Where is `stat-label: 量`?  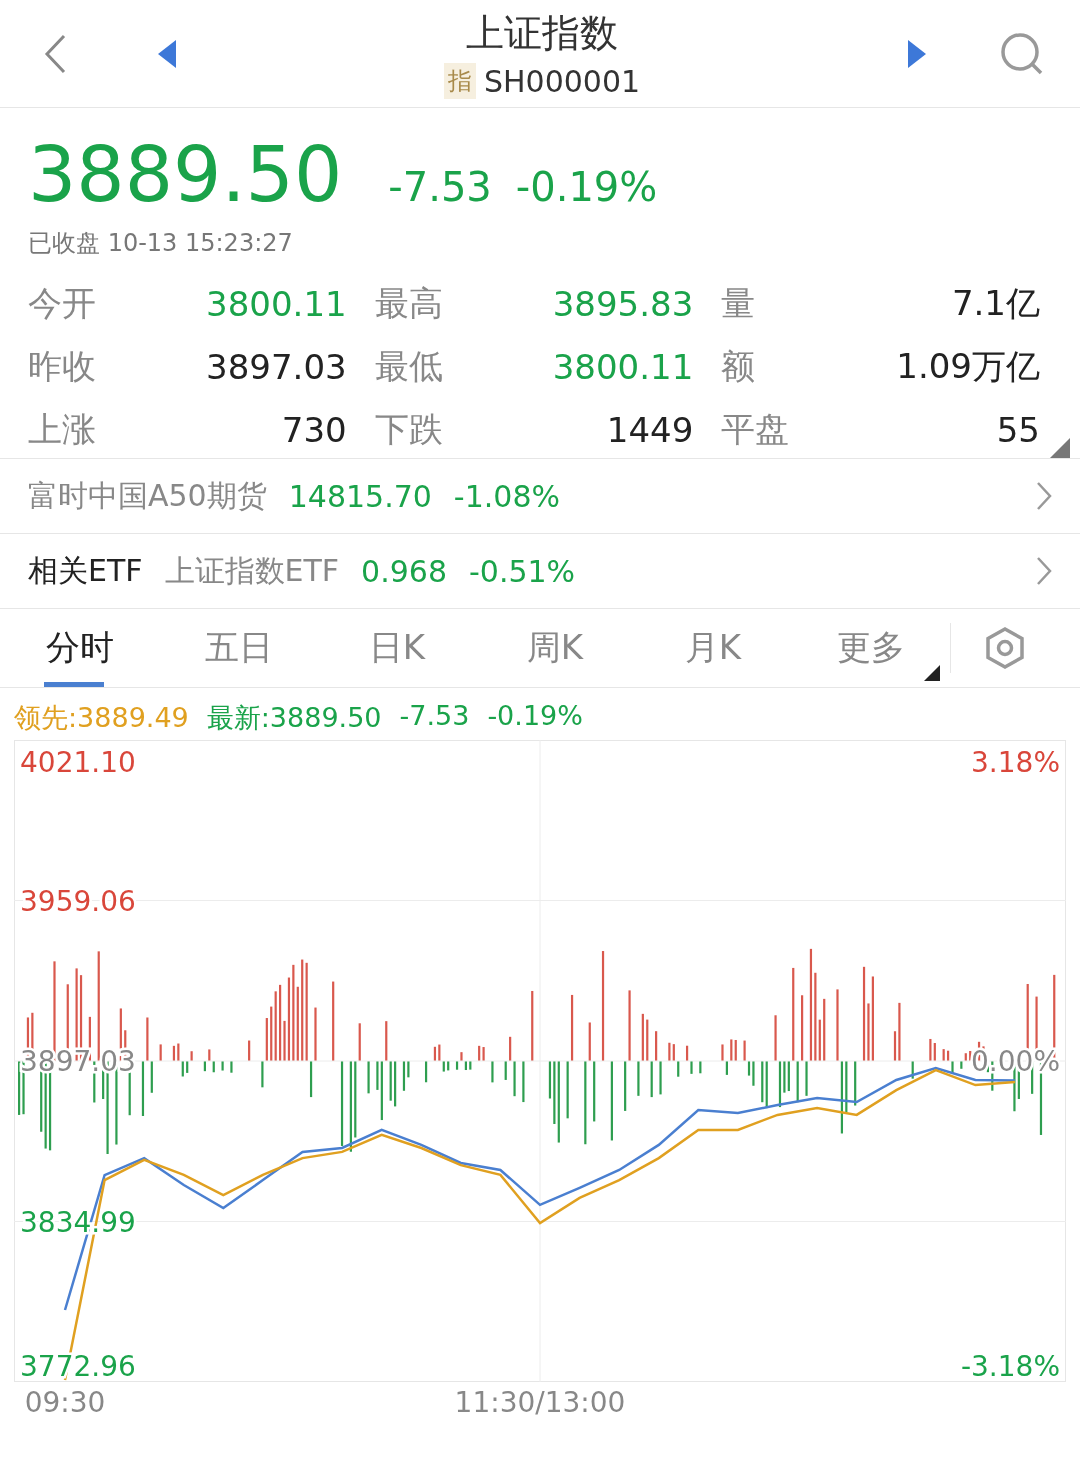 stat-label: 量 is located at coordinates (738, 303).